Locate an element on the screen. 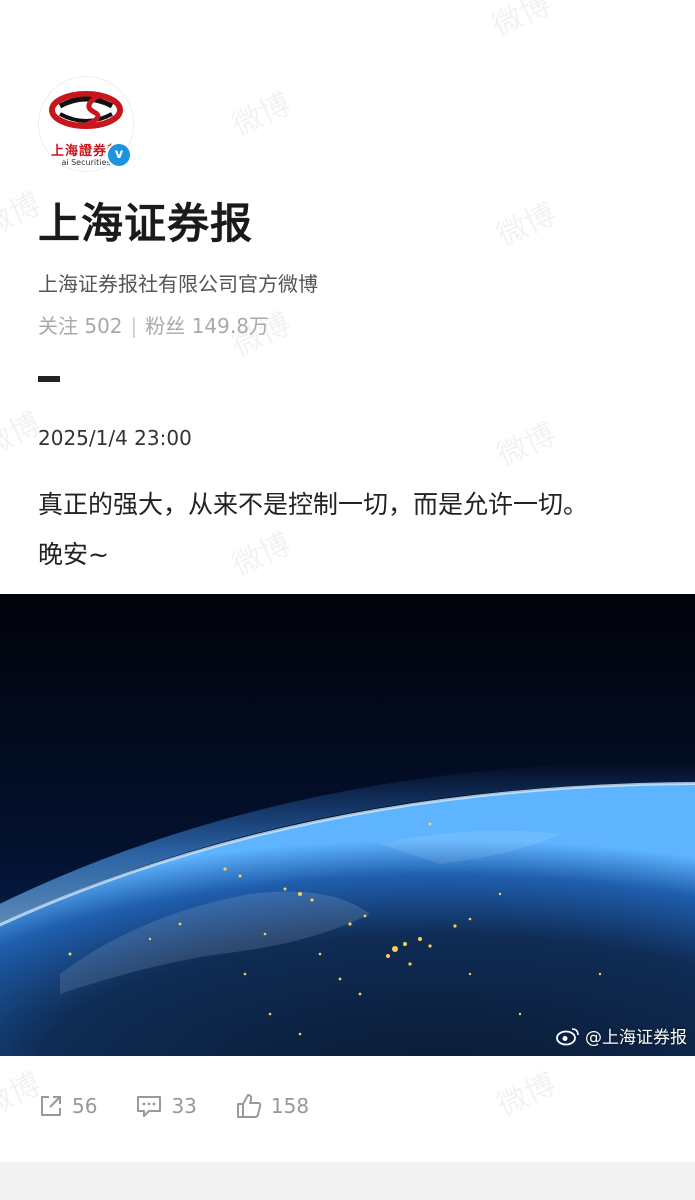 The width and height of the screenshot is (695, 1200). action-bar: 56 33 158 is located at coordinates (192, 1106).